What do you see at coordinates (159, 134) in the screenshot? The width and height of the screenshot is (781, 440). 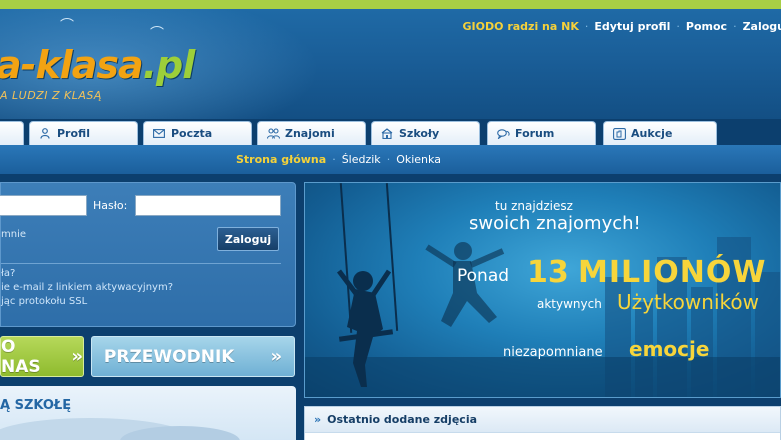 I see `mail-icon` at bounding box center [159, 134].